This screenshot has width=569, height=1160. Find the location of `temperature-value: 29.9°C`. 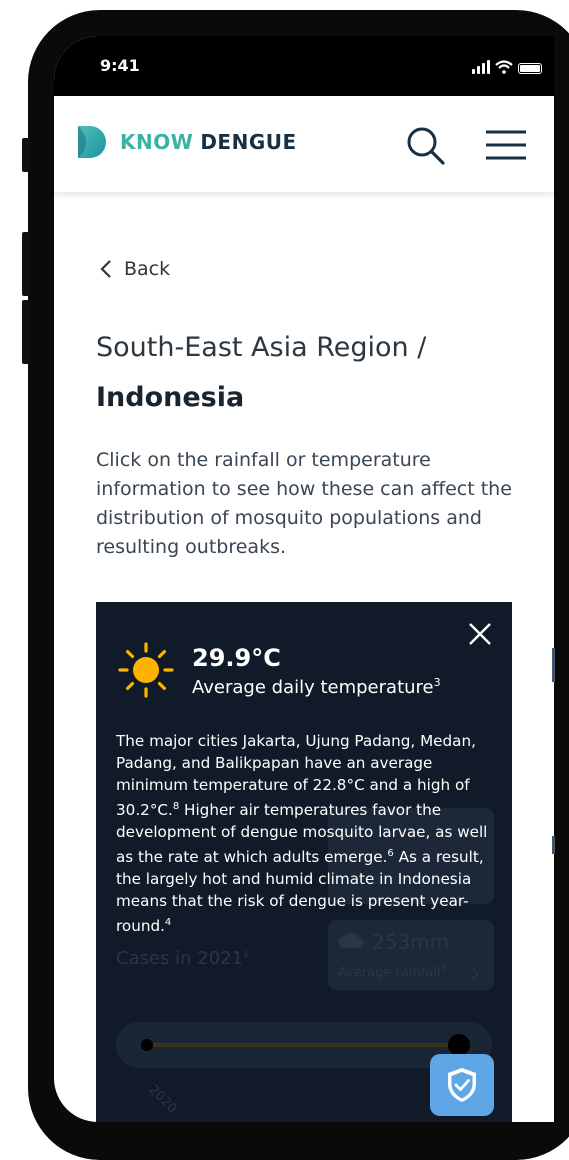

temperature-value: 29.9°C is located at coordinates (236, 658).